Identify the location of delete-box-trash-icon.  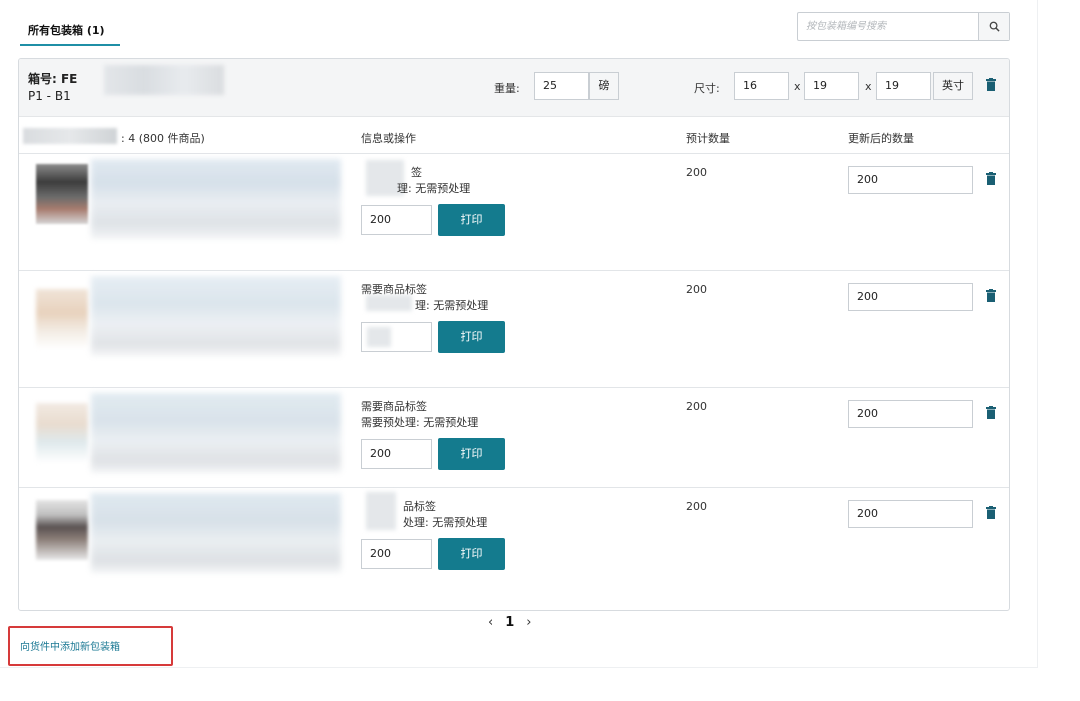
(991, 84).